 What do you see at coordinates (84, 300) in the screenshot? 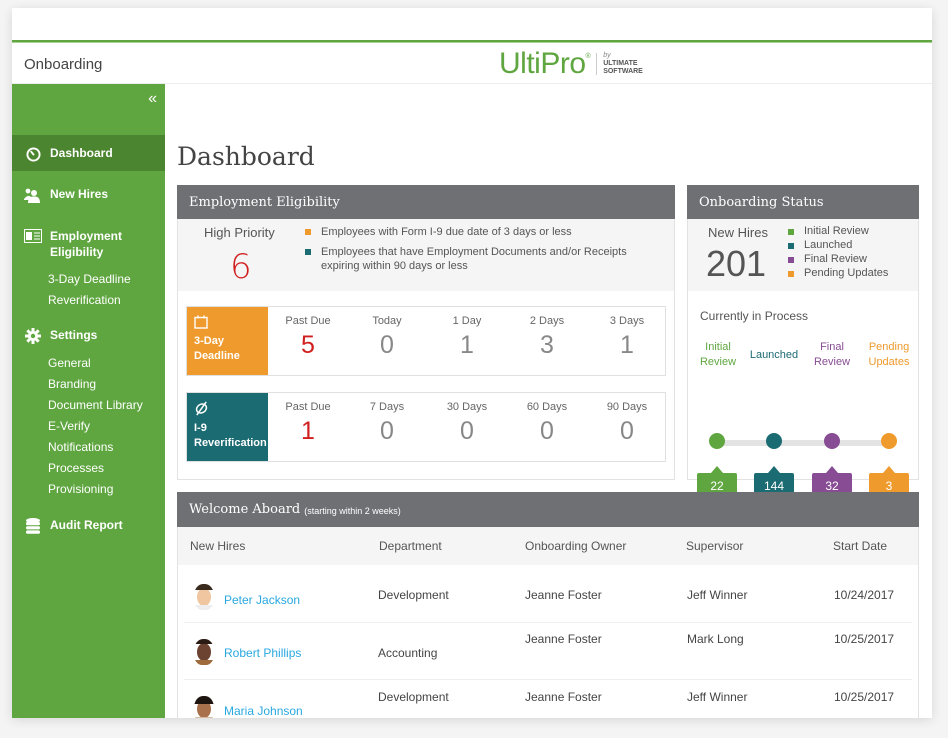
I see `sidebar-subitem-reverification: Reverification` at bounding box center [84, 300].